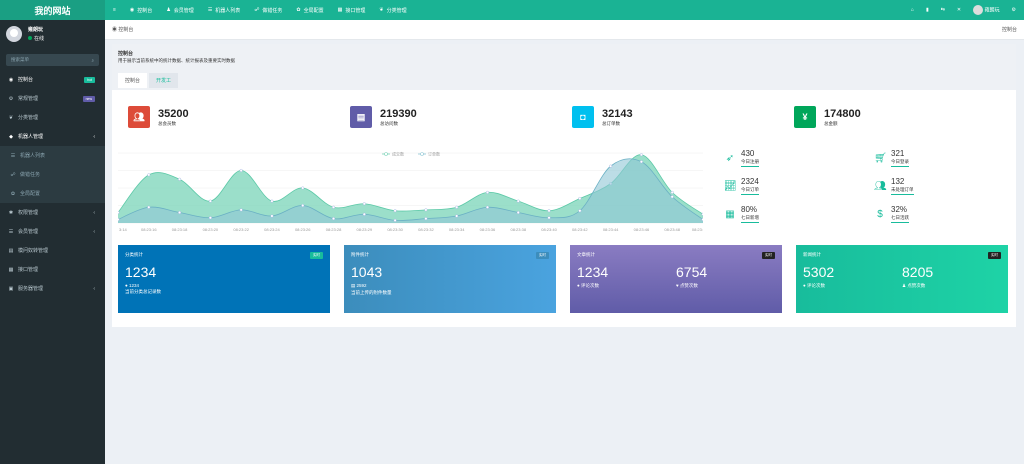 Image resolution: width=1024 pixels, height=464 pixels. I want to click on sitemap-icon: ☍, so click(13, 174).